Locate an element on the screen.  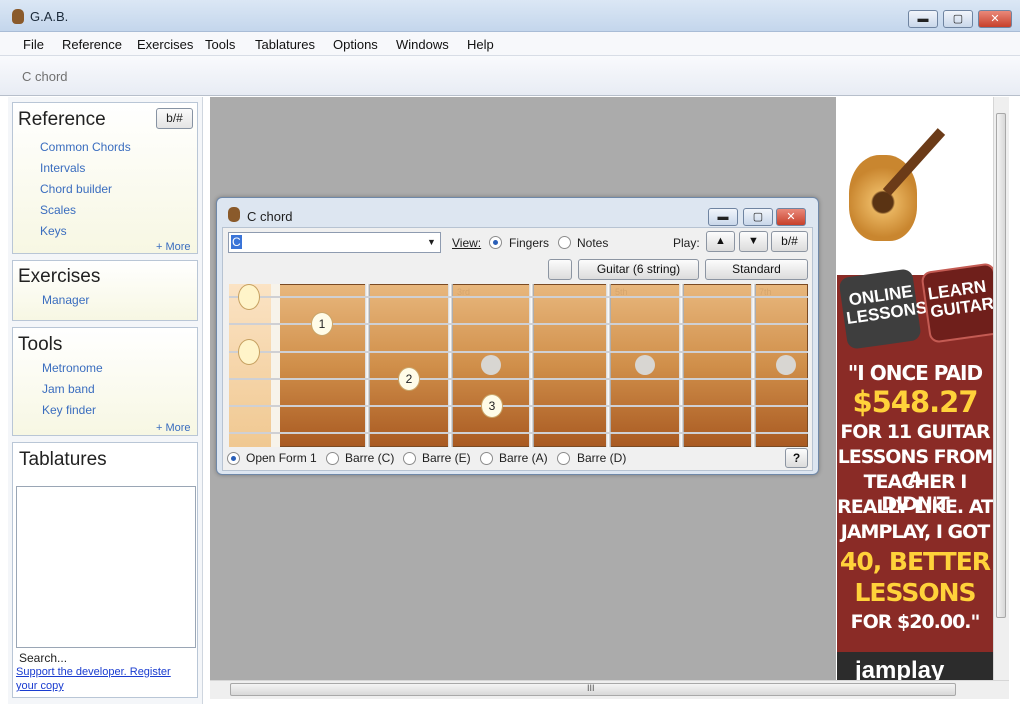
chord-select is located at coordinates (334, 242).